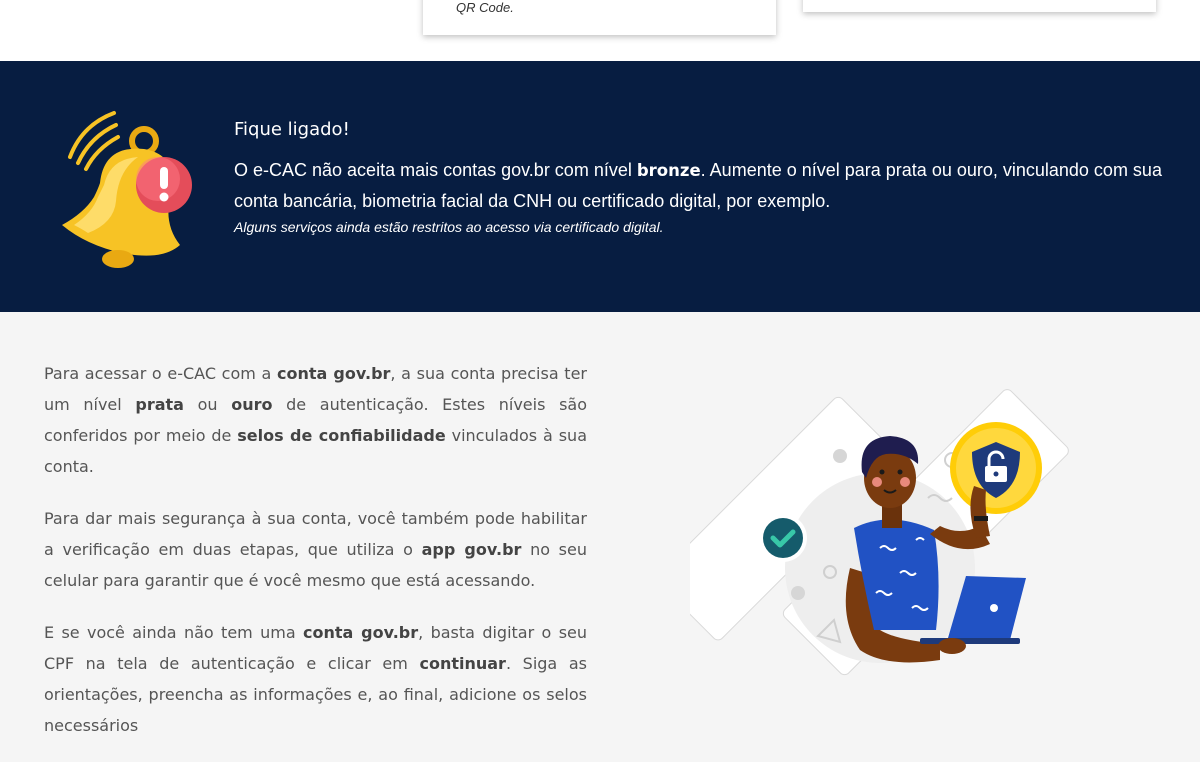 The height and width of the screenshot is (762, 1200). I want to click on top-cards-strip: QR Code., so click(600, 30).